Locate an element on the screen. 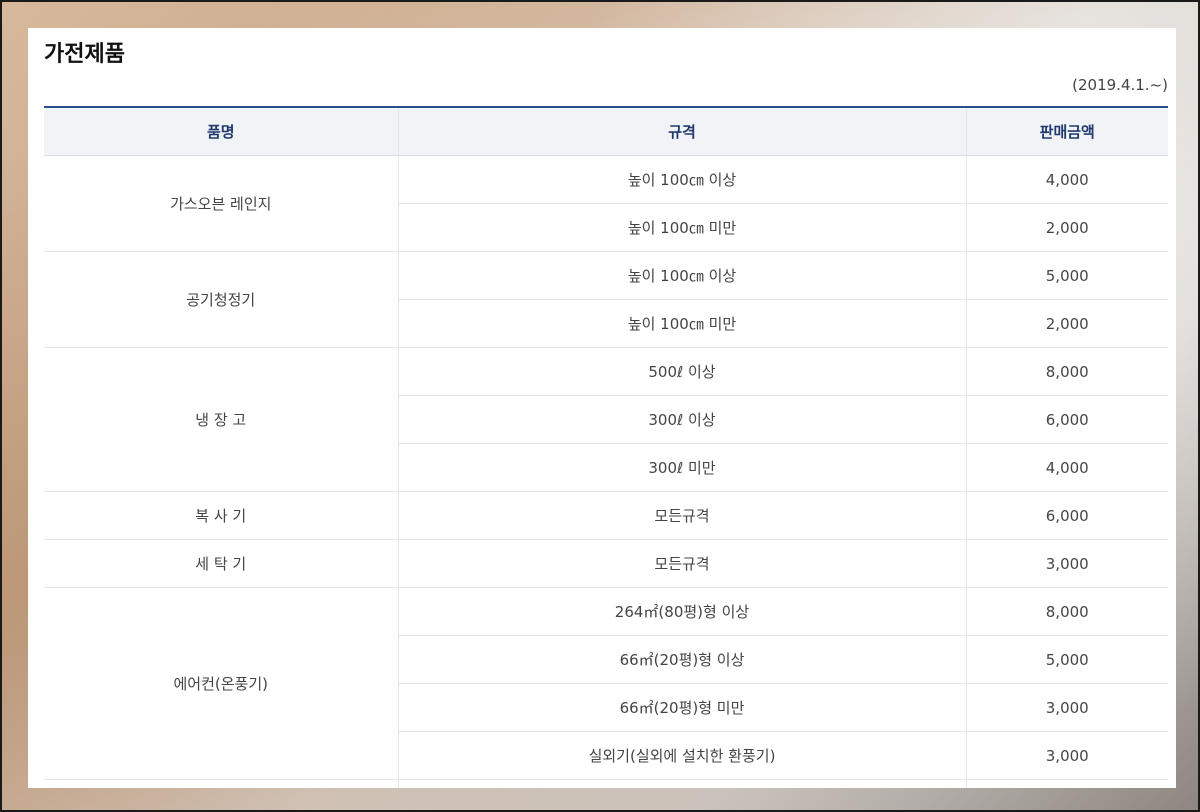 This screenshot has height=812, width=1200. spec-cell: 300ℓ 이상 is located at coordinates (682, 419).